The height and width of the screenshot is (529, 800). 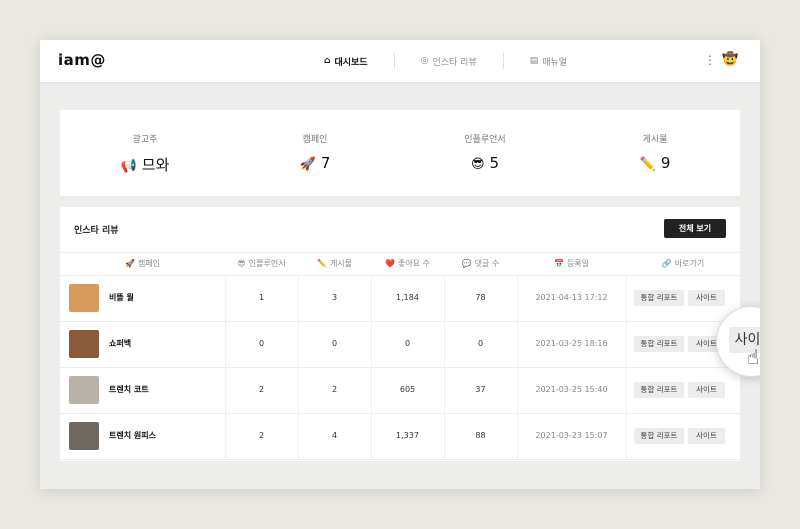 I want to click on header-label: 캠페인, so click(x=149, y=263).